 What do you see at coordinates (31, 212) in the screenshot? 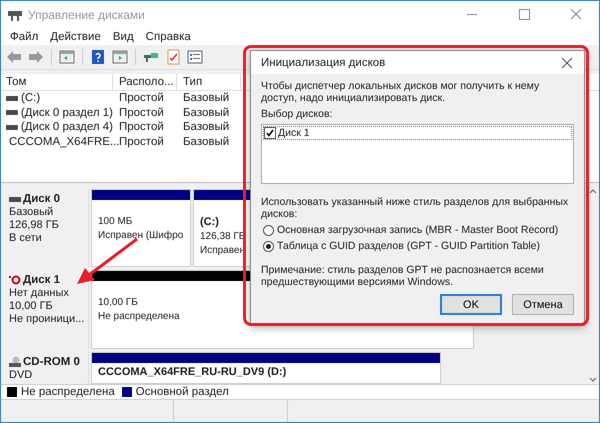
I see `disk-info: Базовый` at bounding box center [31, 212].